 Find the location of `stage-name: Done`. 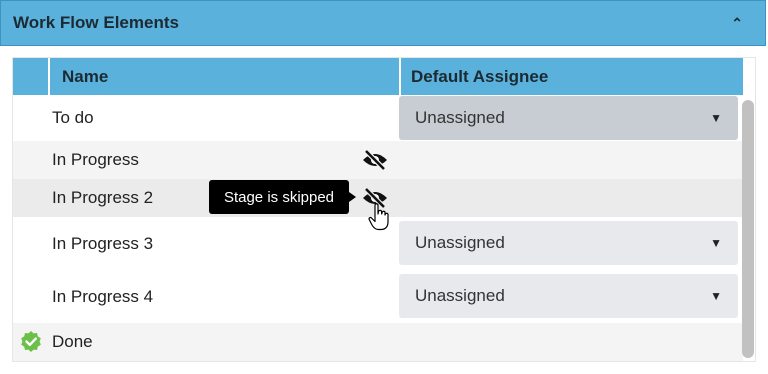

stage-name: Done is located at coordinates (72, 341).